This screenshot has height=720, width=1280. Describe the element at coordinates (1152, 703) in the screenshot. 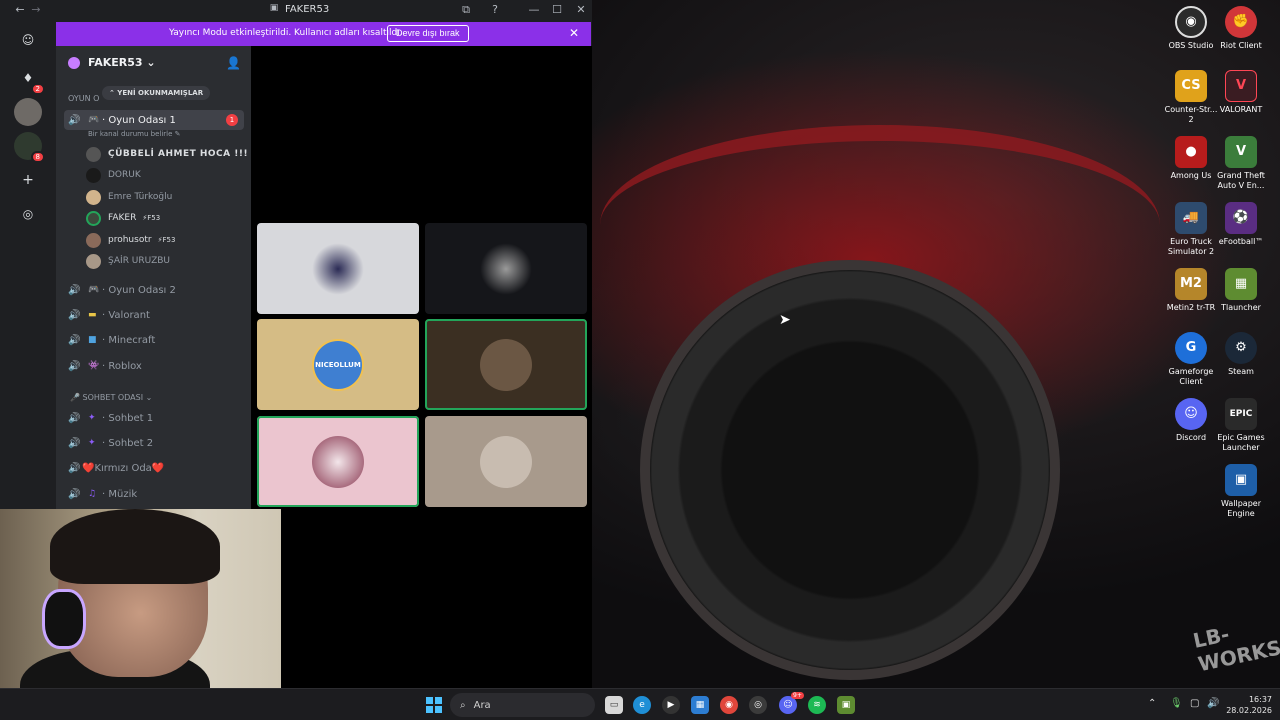

I see `tray-chevron-icon: ⌃` at that location.